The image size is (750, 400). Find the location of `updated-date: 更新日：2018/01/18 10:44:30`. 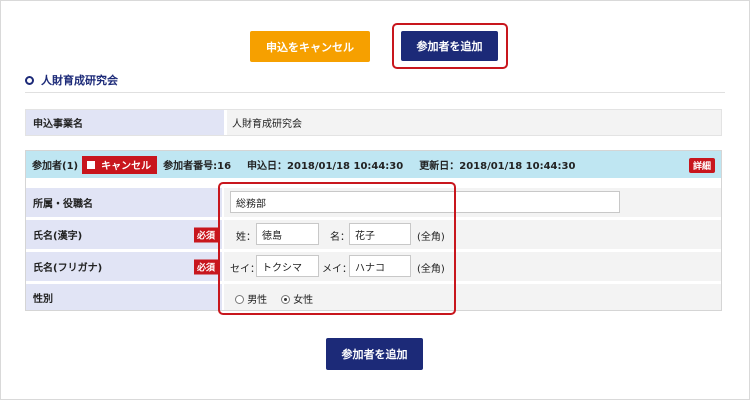

updated-date: 更新日：2018/01/18 10:44:30 is located at coordinates (497, 166).